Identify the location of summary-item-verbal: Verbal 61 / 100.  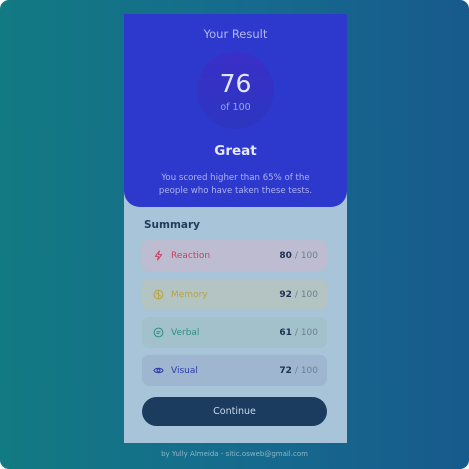
(234, 332).